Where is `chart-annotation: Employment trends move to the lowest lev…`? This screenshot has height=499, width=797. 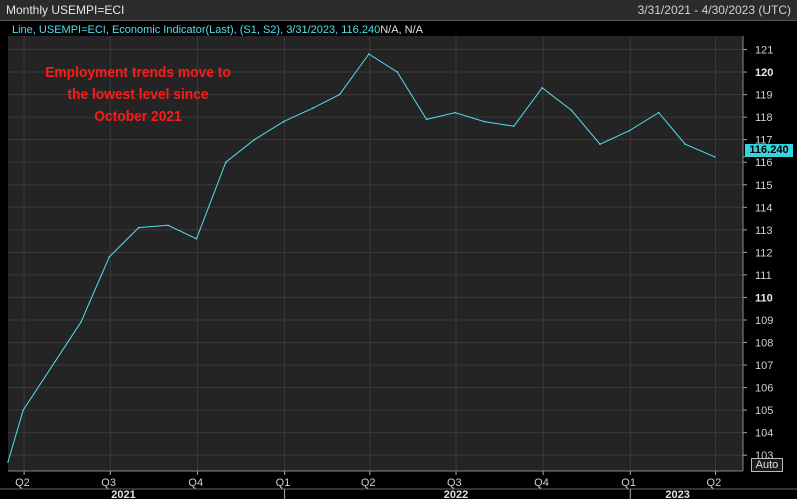 chart-annotation: Employment trends move to the lowest lev… is located at coordinates (138, 95).